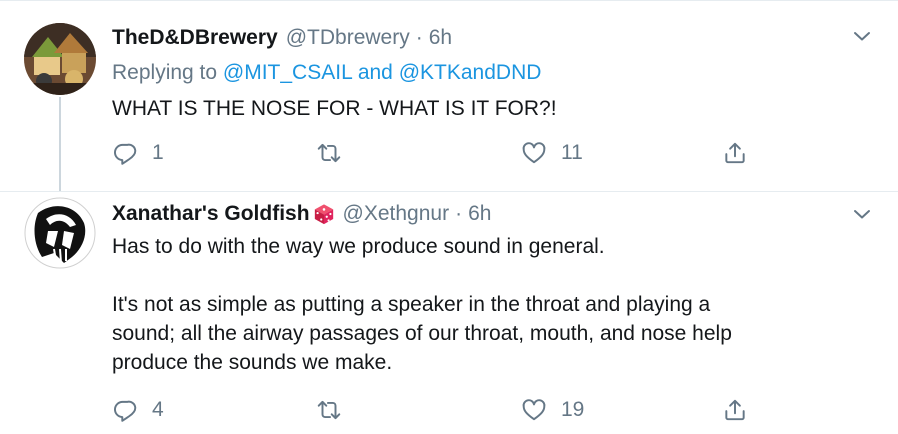 The width and height of the screenshot is (898, 434). Describe the element at coordinates (375, 72) in the screenshot. I see `mention-and: and` at that location.